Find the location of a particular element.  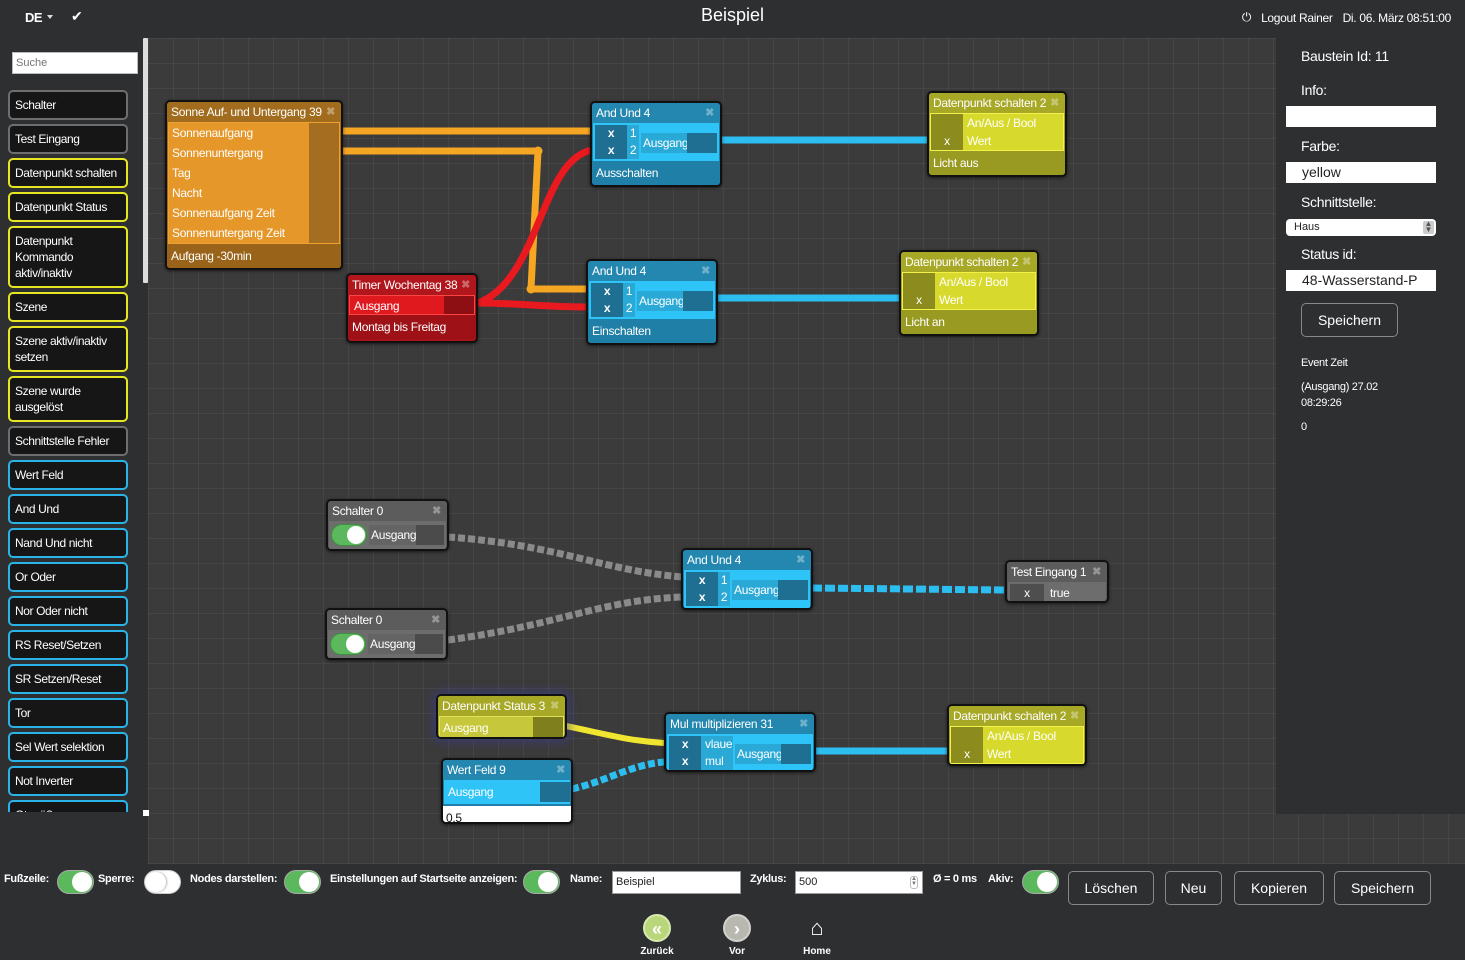

properties-save-button: Speichern is located at coordinates (1349, 320).